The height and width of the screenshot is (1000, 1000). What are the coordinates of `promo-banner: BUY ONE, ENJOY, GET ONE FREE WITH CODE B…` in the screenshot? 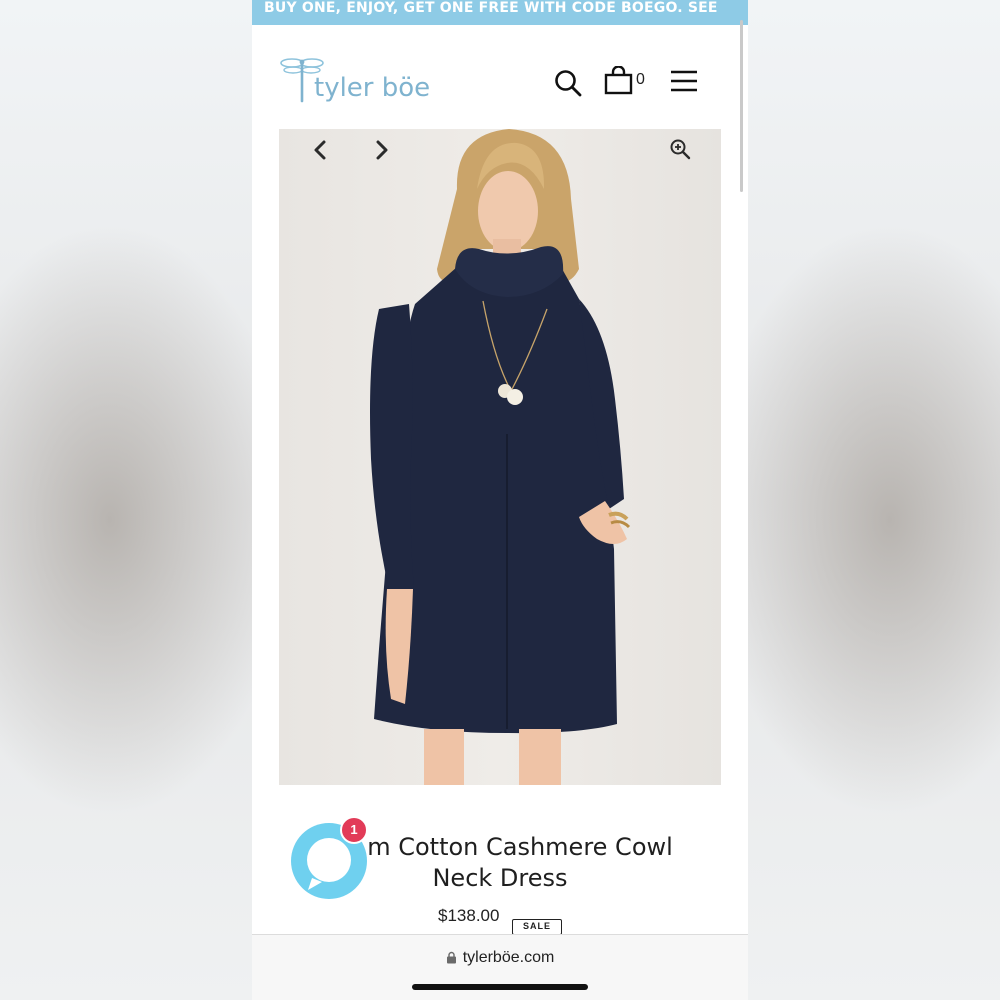 It's located at (500, 12).